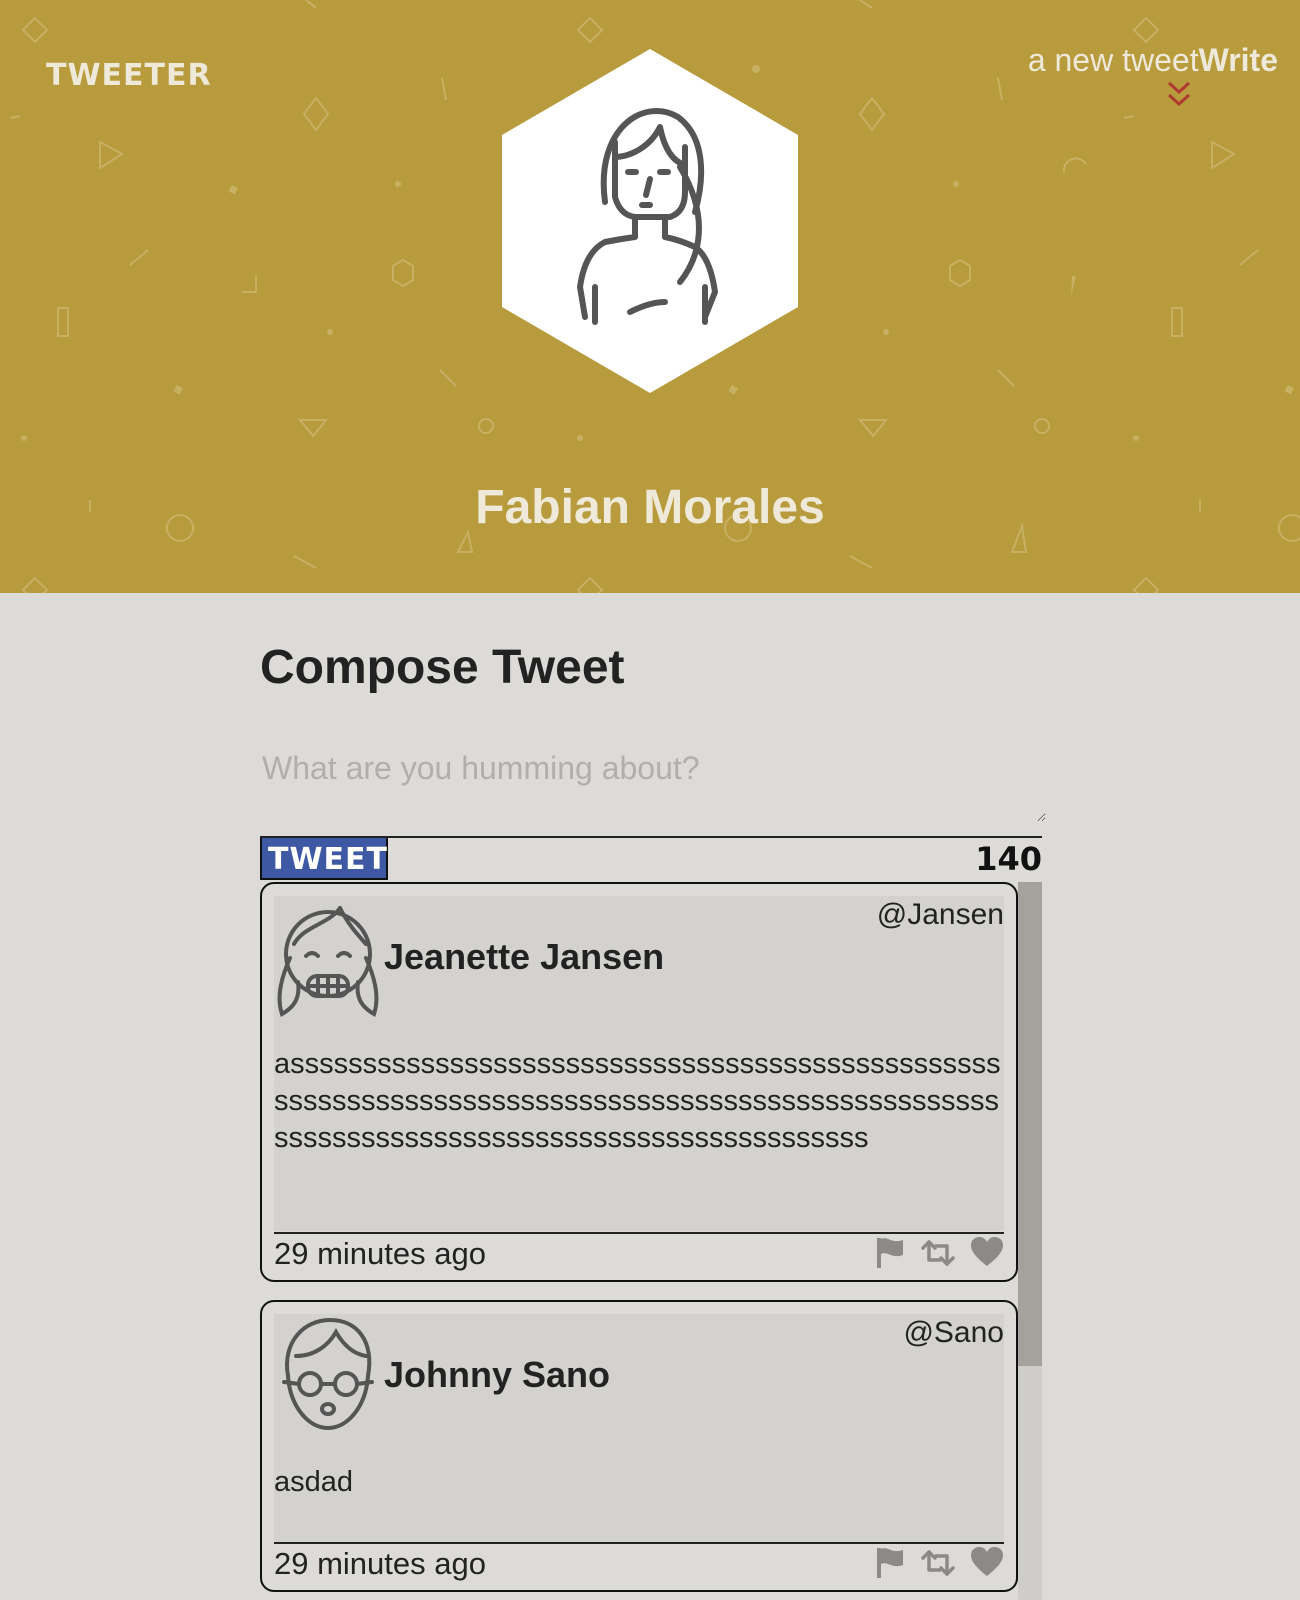 The image size is (1300, 1600). Describe the element at coordinates (651, 859) in the screenshot. I see `compose-bar: TWEET 140` at that location.